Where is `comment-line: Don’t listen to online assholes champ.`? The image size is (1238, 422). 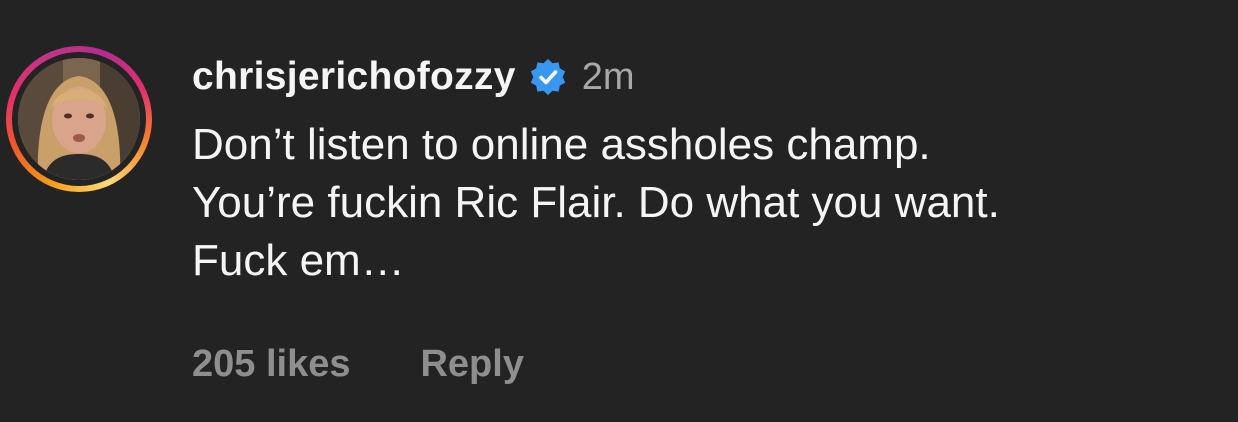
comment-line: Don’t listen to online assholes champ. is located at coordinates (561, 144).